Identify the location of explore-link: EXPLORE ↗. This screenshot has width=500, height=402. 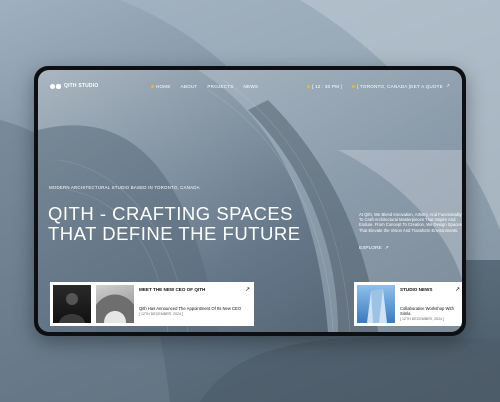
(374, 248).